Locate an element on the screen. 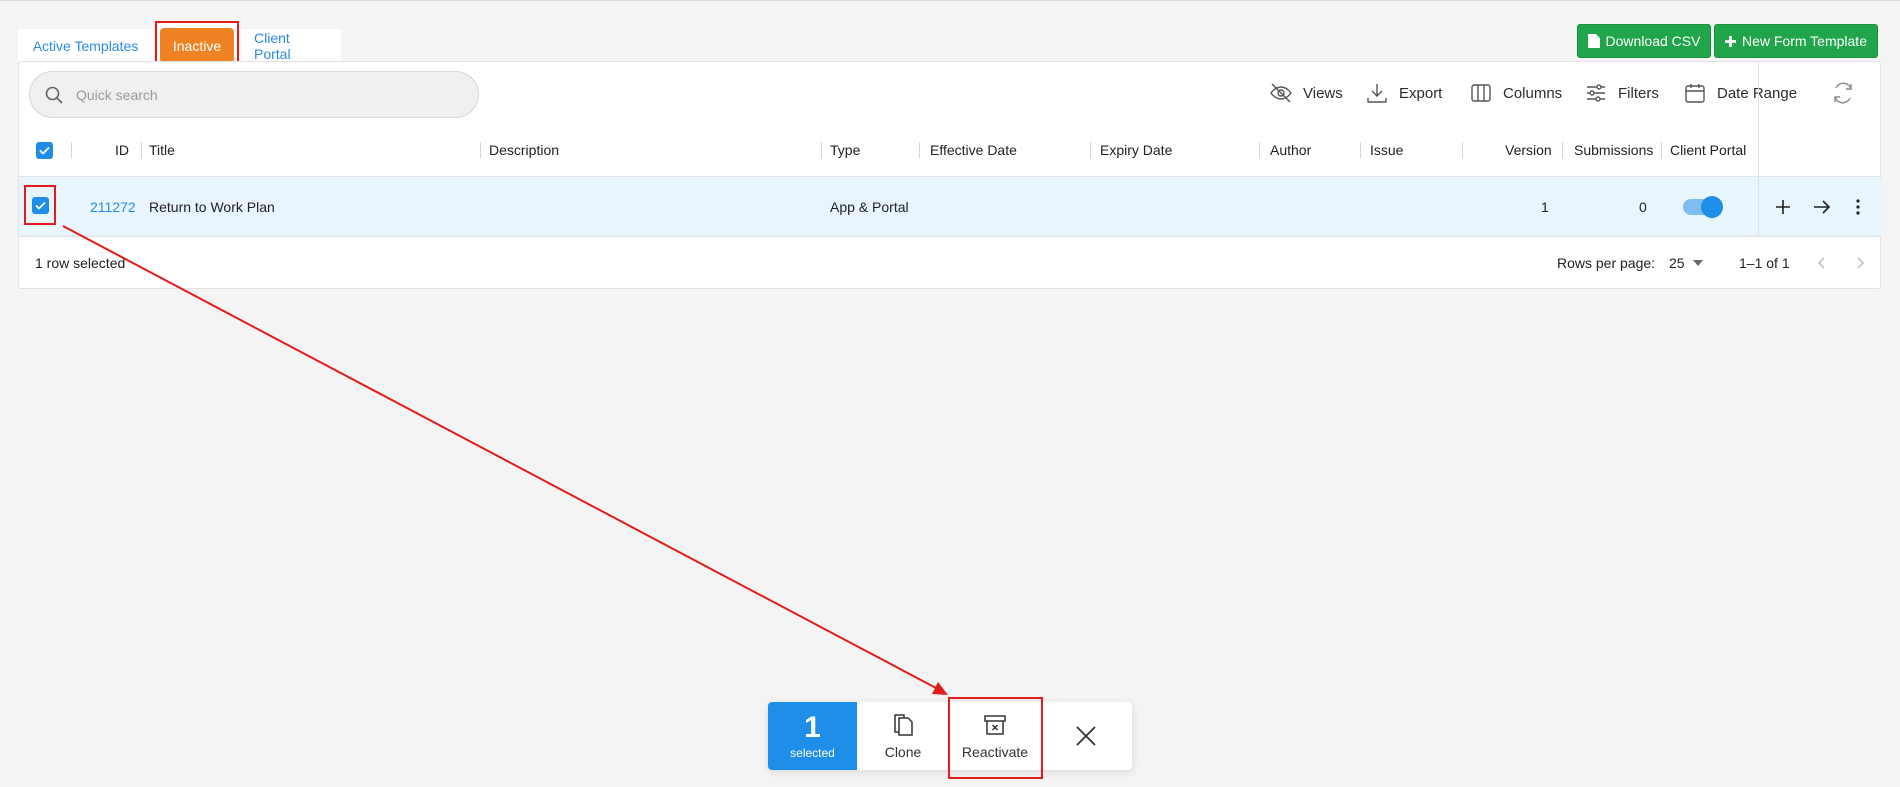  quick-search is located at coordinates (254, 94).